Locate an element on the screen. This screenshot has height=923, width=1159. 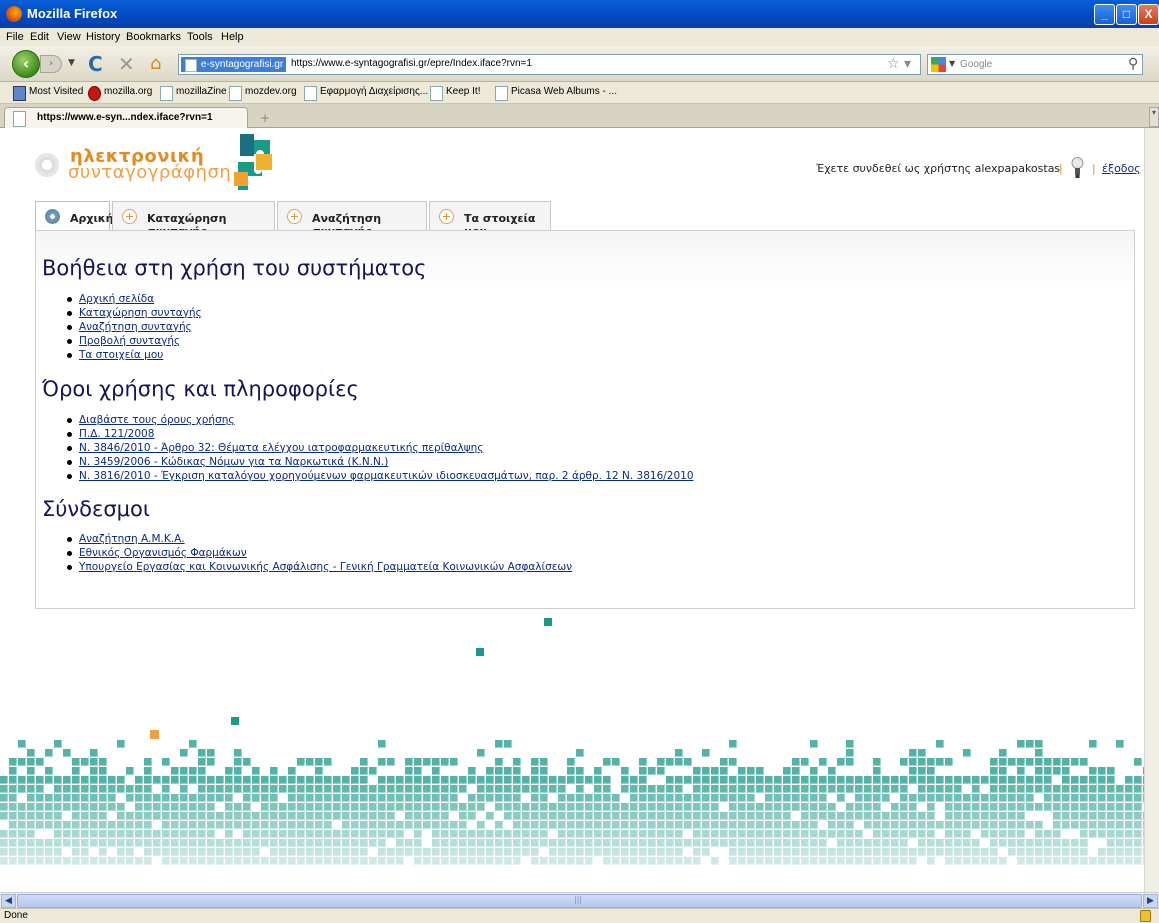
bookmark-mozillazine: mozillaZine is located at coordinates (193, 93).